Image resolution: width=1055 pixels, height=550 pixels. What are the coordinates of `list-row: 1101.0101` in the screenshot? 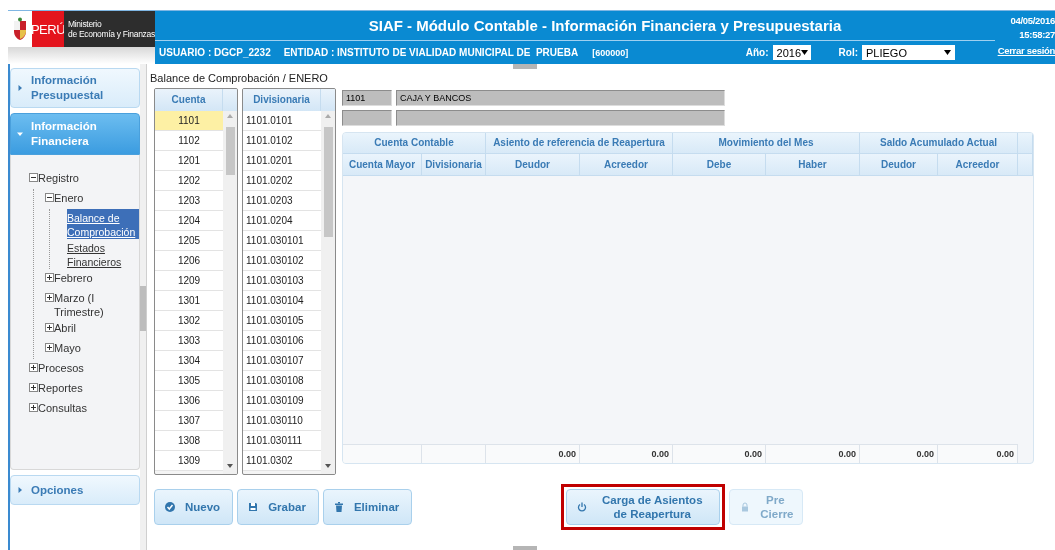 It's located at (282, 121).